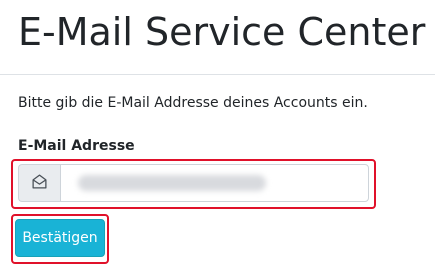  What do you see at coordinates (217, 74) in the screenshot?
I see `header-divider` at bounding box center [217, 74].